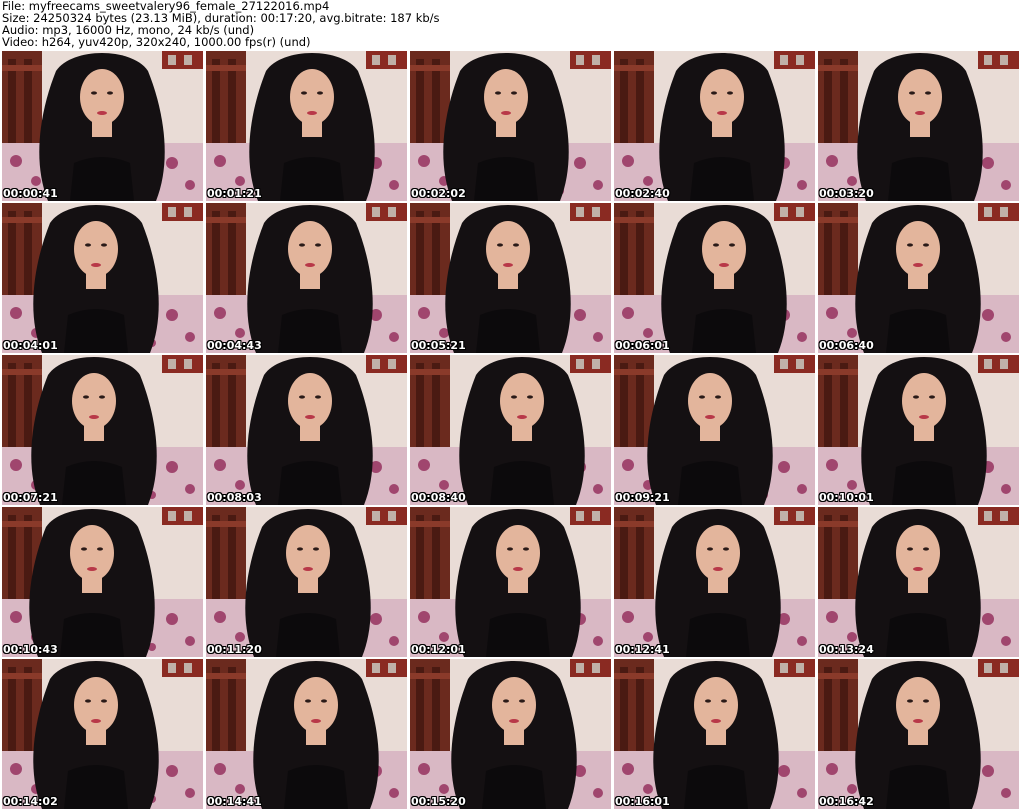  I want to click on frame-timestamp: 00:06:40, so click(846, 345).